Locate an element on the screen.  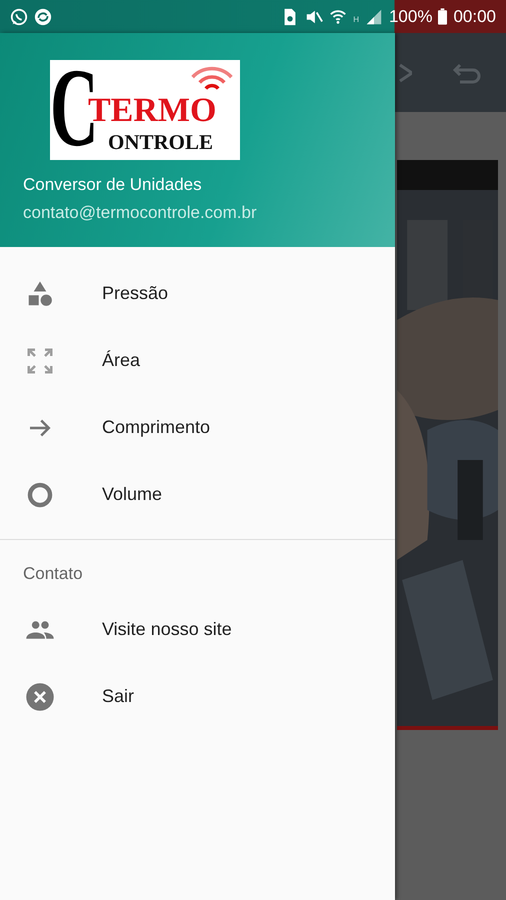
section-title: Contato is located at coordinates (53, 574).